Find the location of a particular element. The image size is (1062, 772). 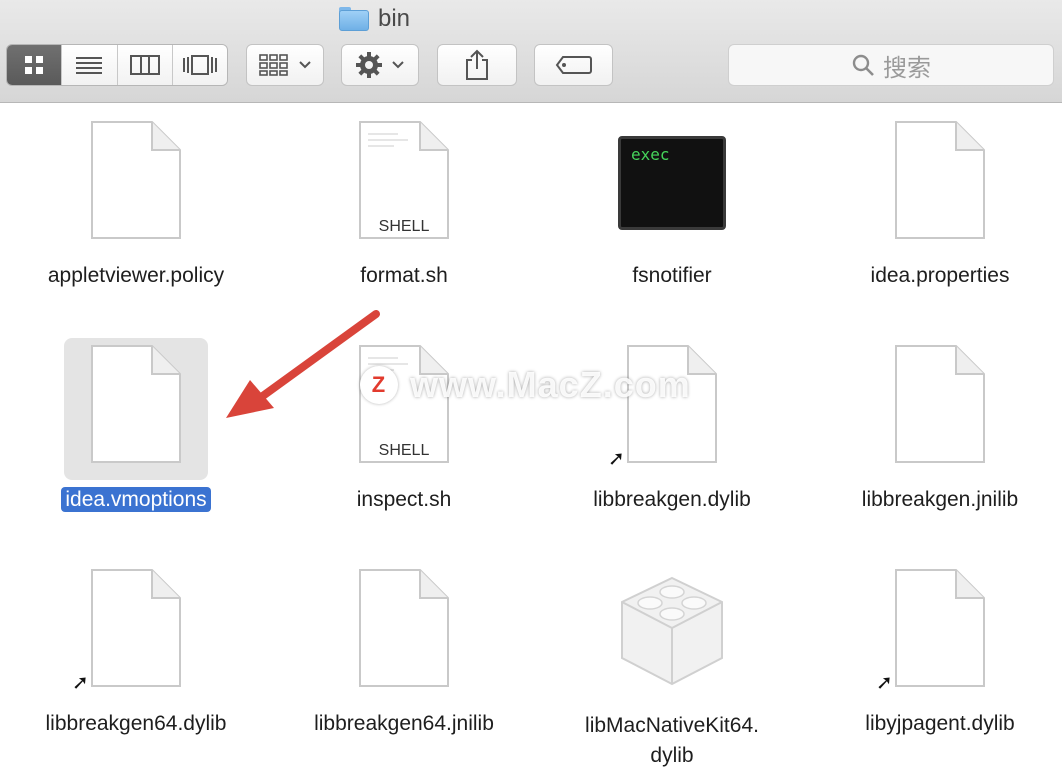

window-title: bin is located at coordinates (374, 19).